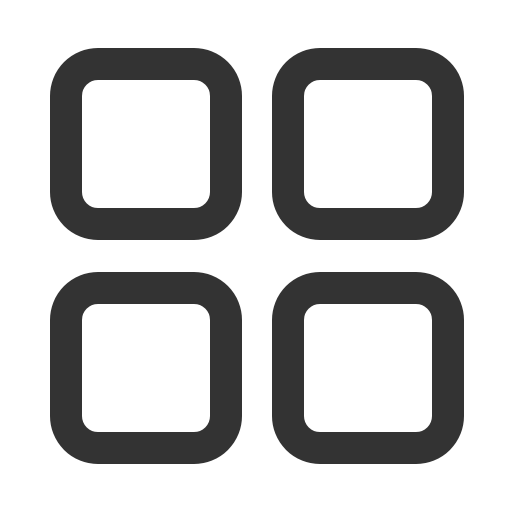 The width and height of the screenshot is (512, 512). What do you see at coordinates (146, 144) in the screenshot?
I see `grid-cell-top-left` at bounding box center [146, 144].